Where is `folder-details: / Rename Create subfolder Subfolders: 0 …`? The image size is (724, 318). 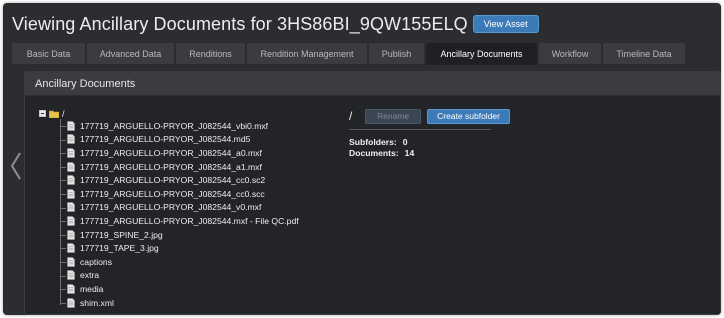
folder-details: / Rename Create subfolder Subfolders: 0 … is located at coordinates (499, 132).